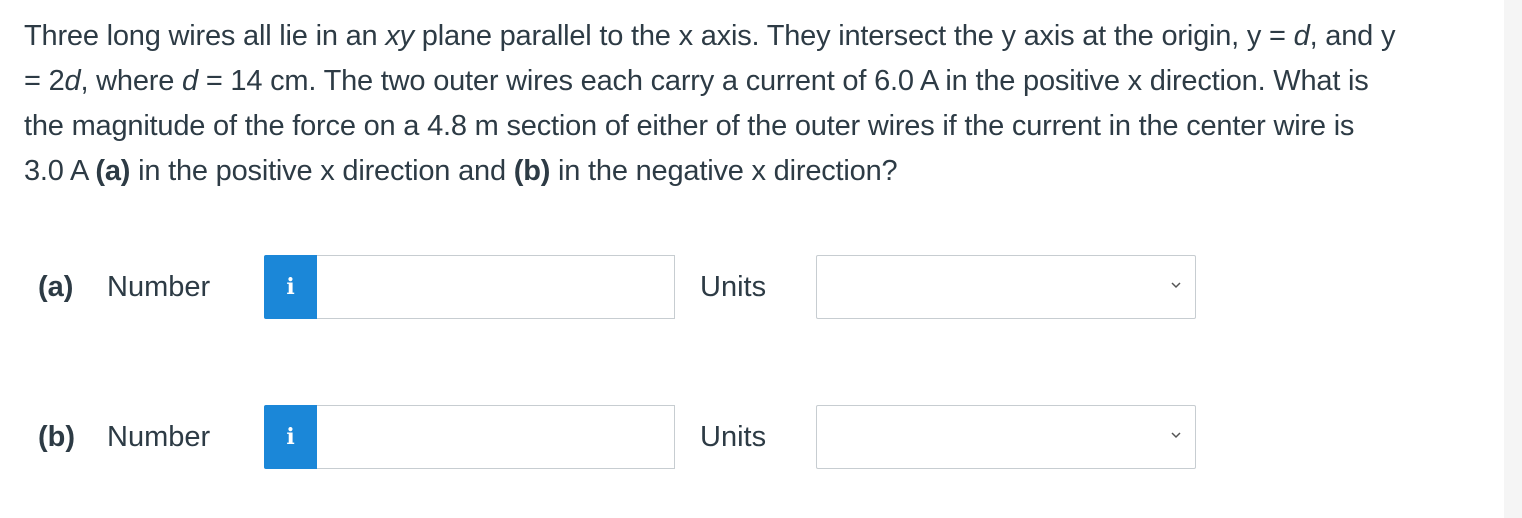 This screenshot has height=518, width=1522. What do you see at coordinates (733, 287) in the screenshot?
I see `units-label-a: Units` at bounding box center [733, 287].